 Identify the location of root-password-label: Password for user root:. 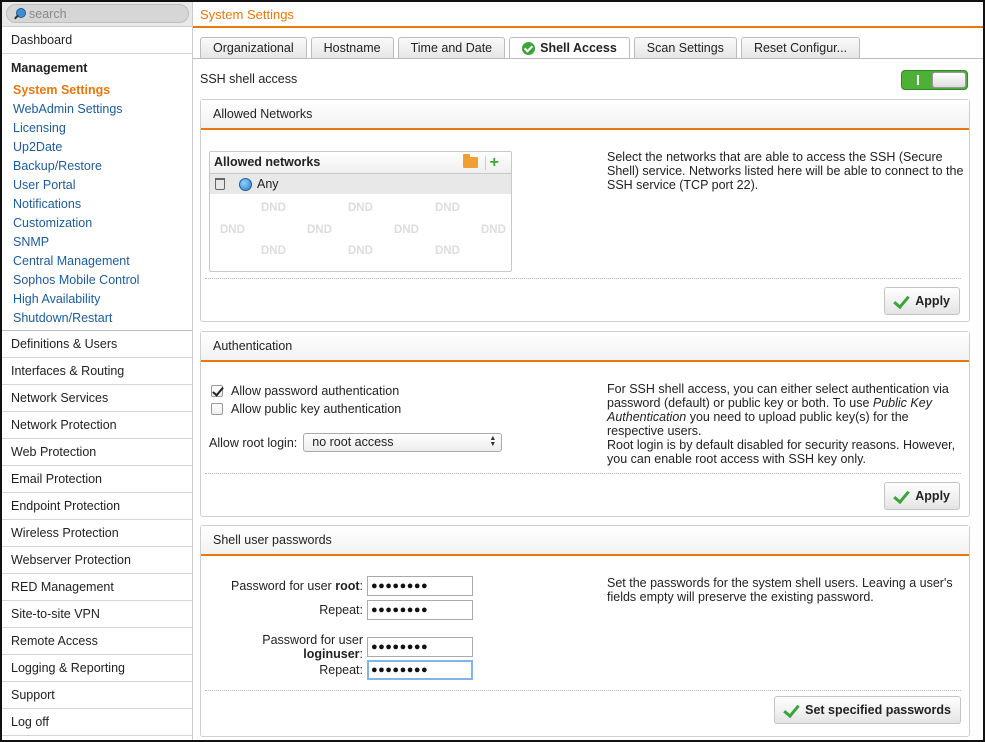
(284, 586).